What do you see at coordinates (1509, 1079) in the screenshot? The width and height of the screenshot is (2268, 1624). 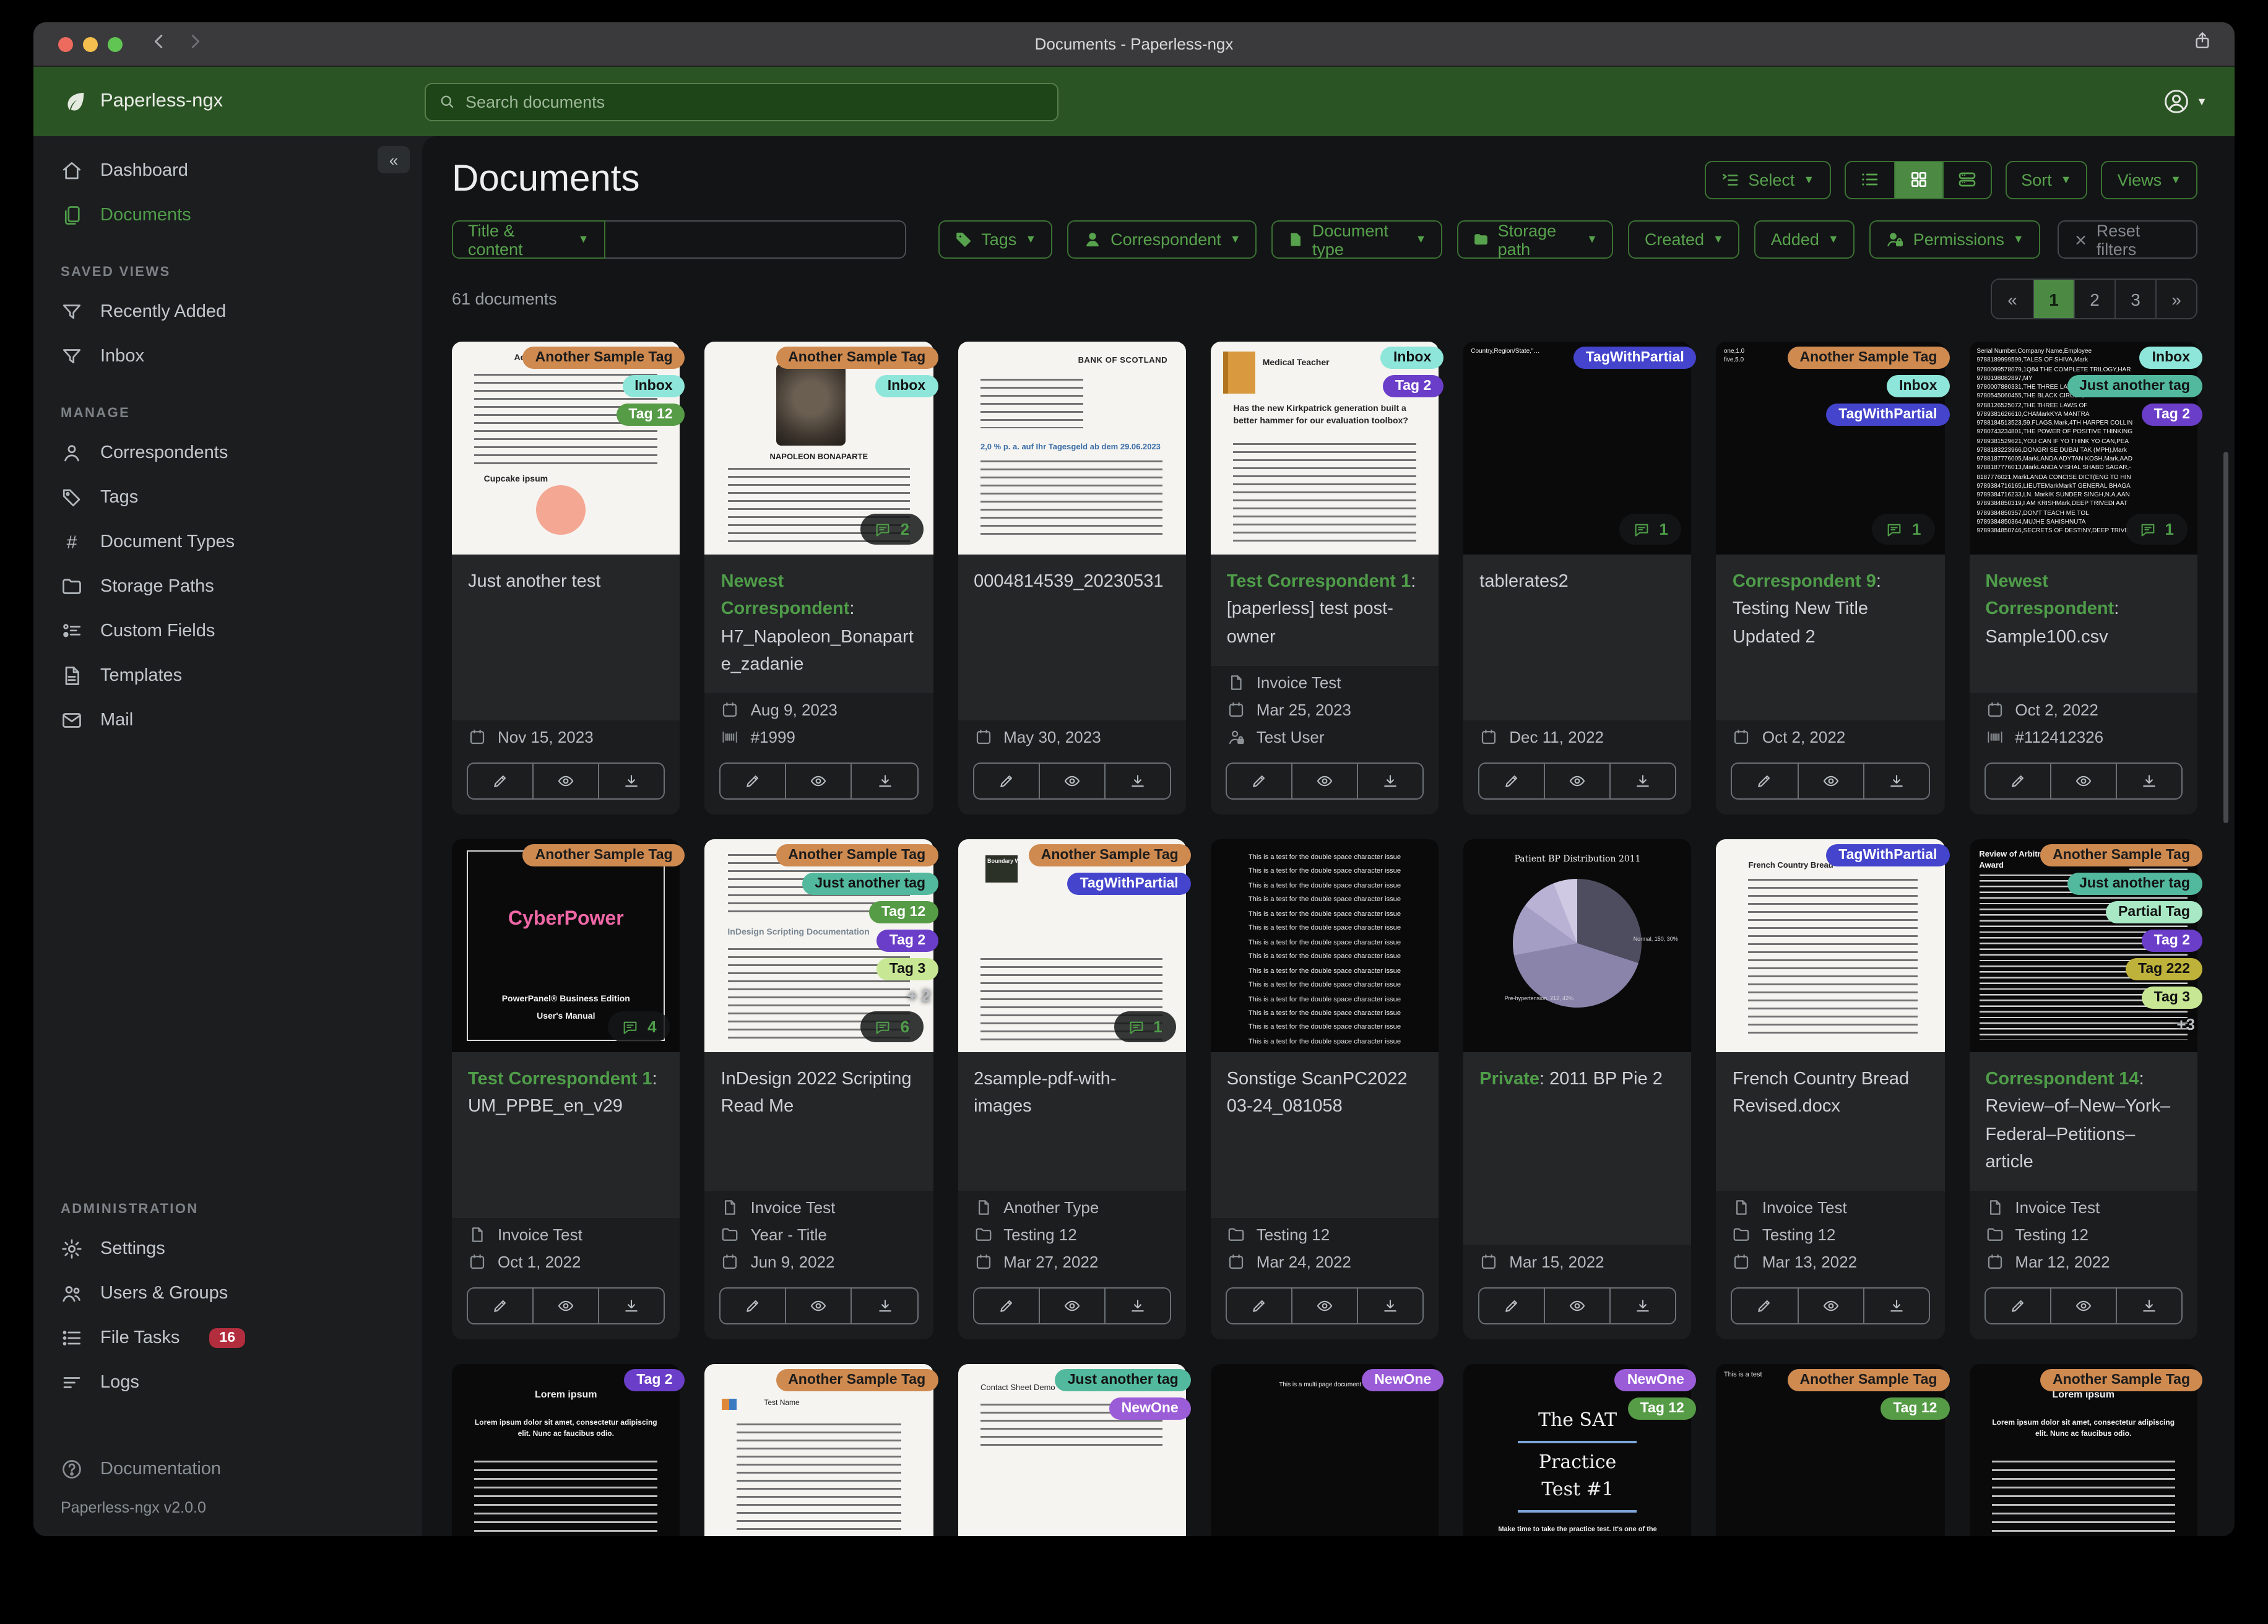 I see `correspondent-link: Private` at bounding box center [1509, 1079].